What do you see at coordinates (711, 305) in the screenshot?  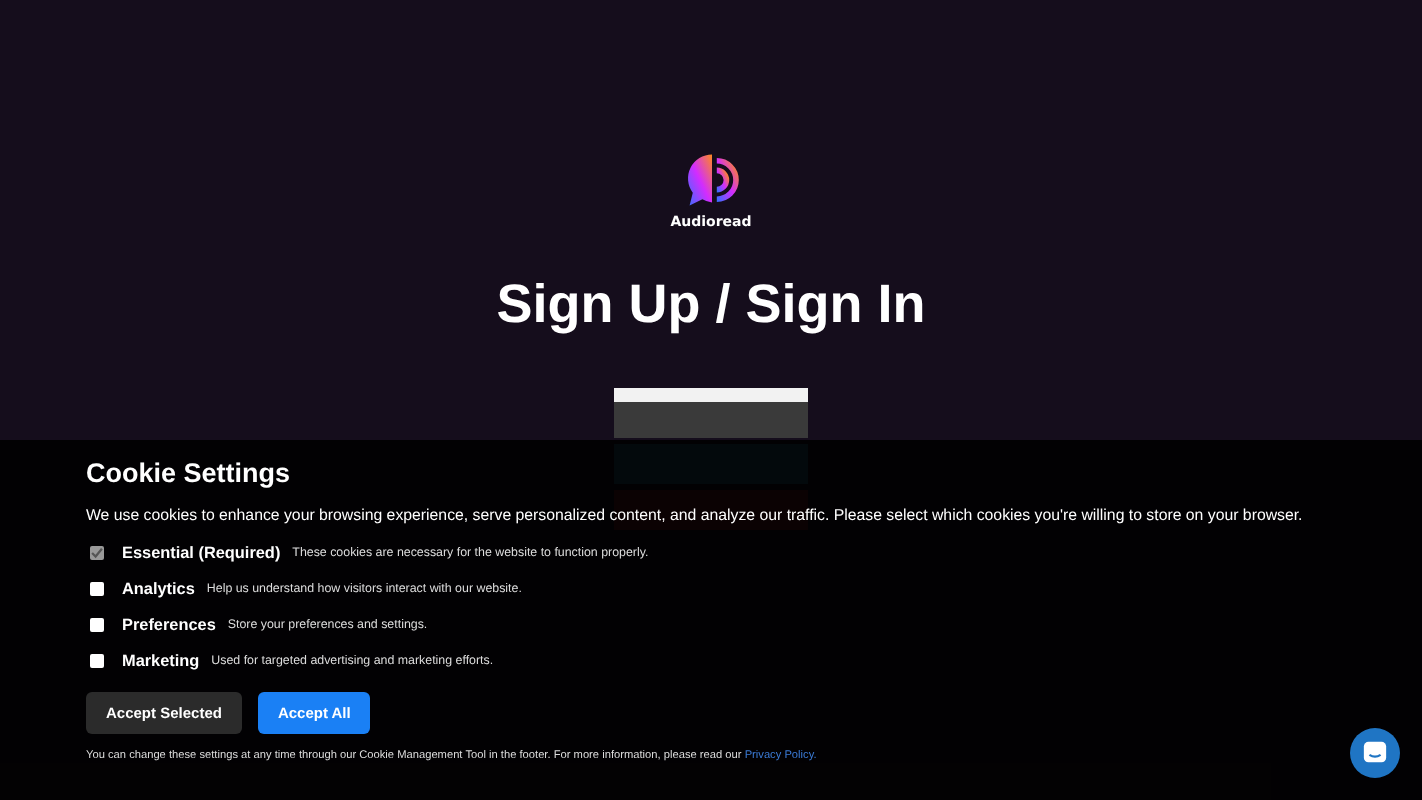 I see `page-heading: Sign Up / Sign In` at bounding box center [711, 305].